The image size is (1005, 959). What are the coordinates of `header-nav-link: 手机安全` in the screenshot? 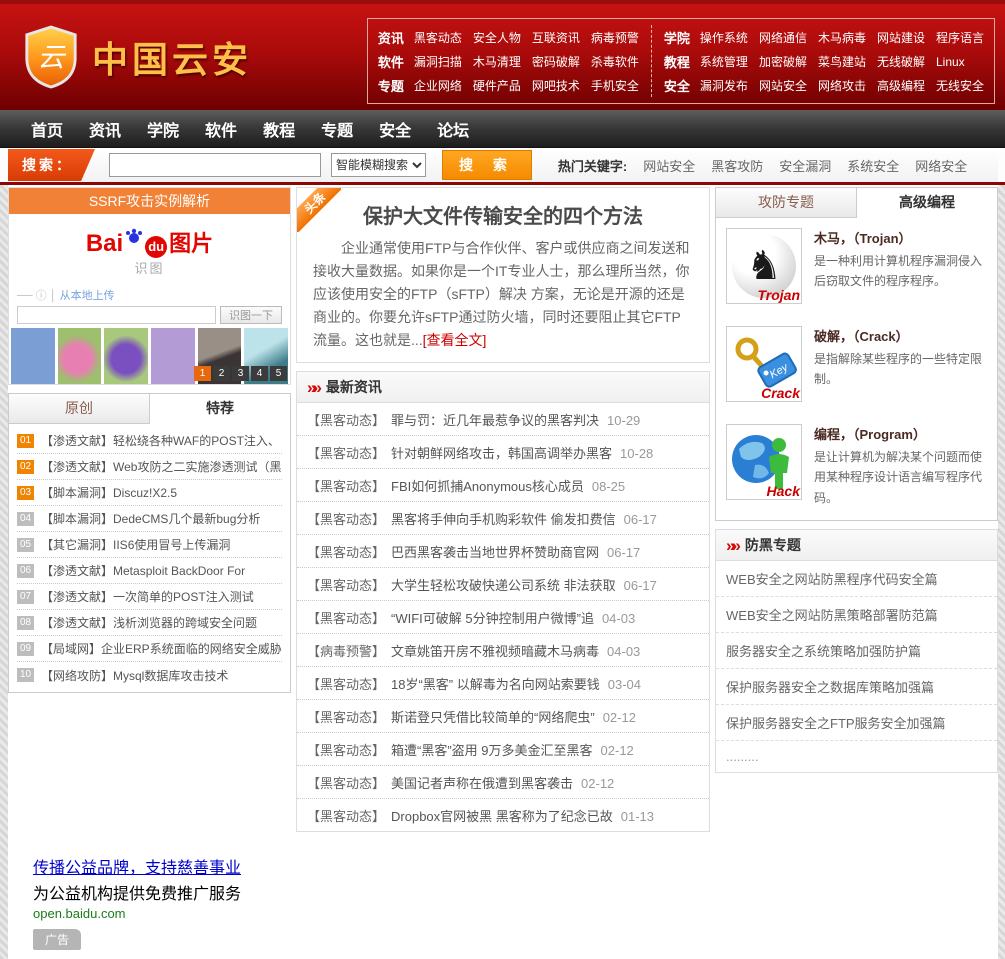 It's located at (615, 86).